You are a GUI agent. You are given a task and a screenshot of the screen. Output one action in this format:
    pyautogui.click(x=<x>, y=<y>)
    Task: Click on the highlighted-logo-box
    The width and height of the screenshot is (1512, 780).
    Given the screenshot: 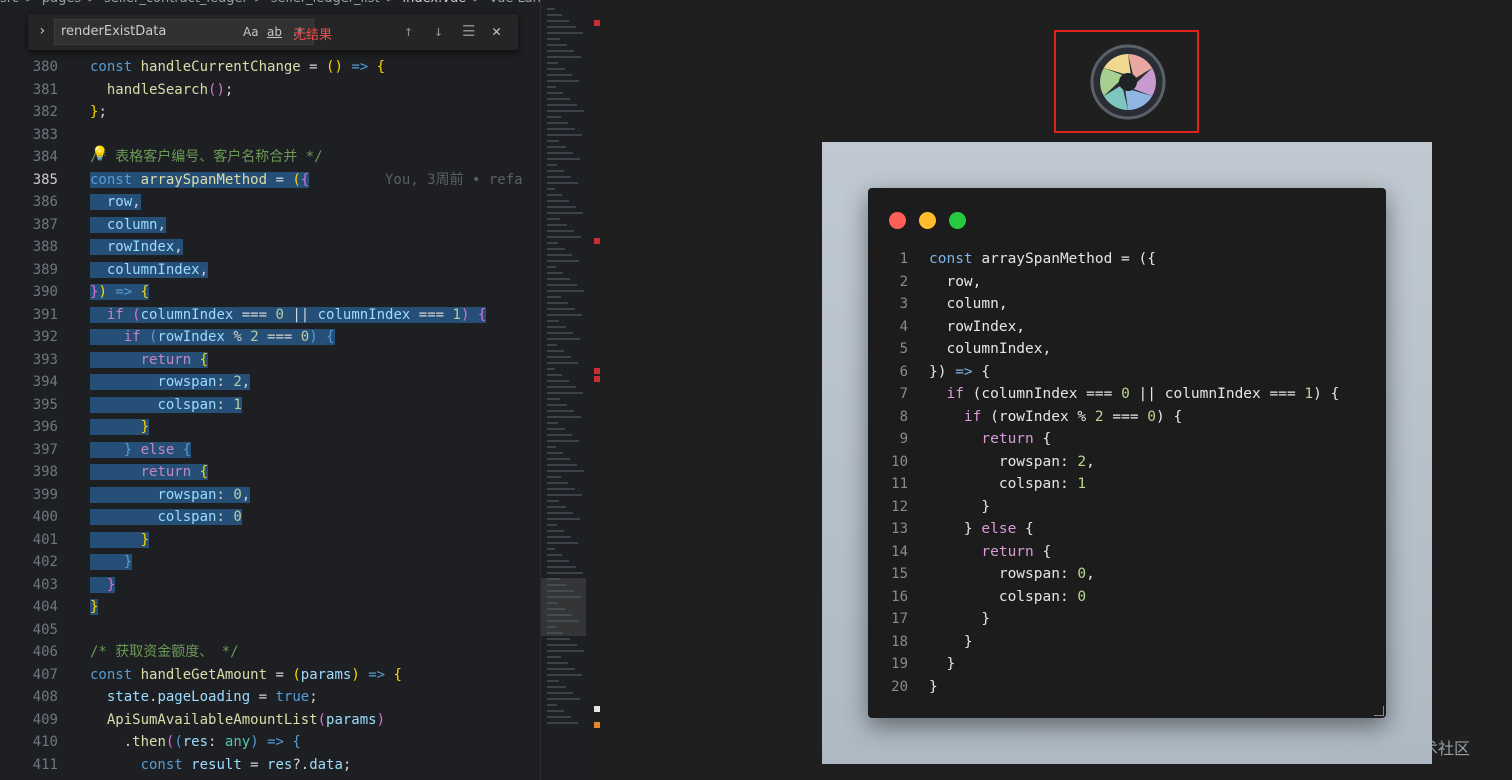 What is the action you would take?
    pyautogui.click(x=1126, y=81)
    